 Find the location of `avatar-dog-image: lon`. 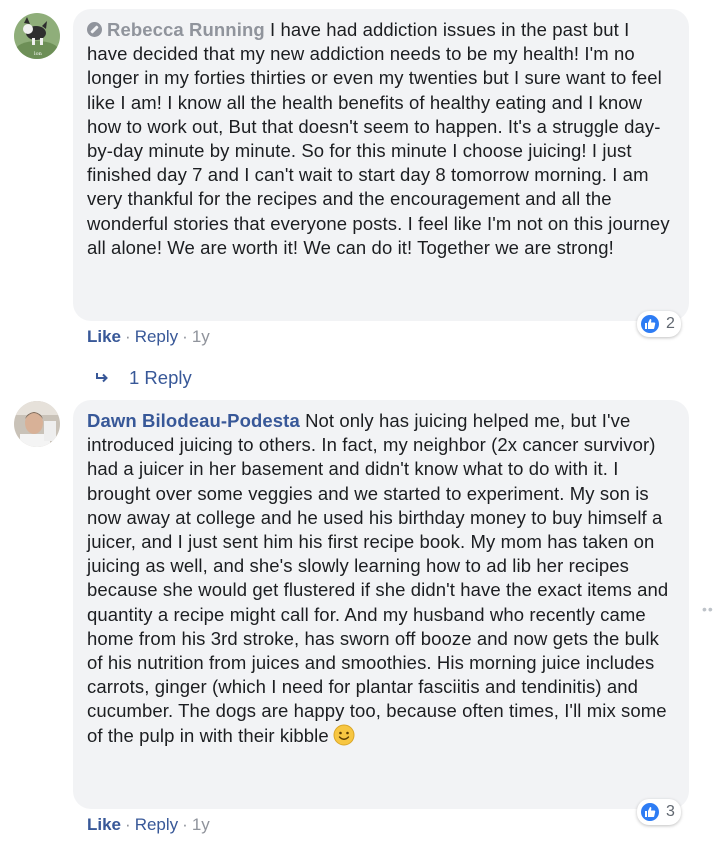

avatar-dog-image: lon is located at coordinates (37, 36).